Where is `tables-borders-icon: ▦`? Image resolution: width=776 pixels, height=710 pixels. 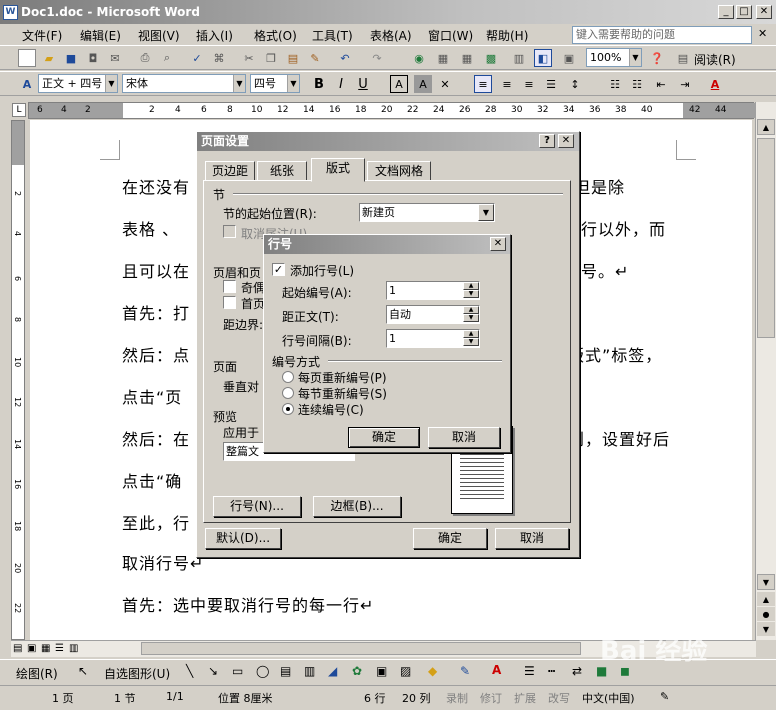 tables-borders-icon: ▦ is located at coordinates (443, 58).